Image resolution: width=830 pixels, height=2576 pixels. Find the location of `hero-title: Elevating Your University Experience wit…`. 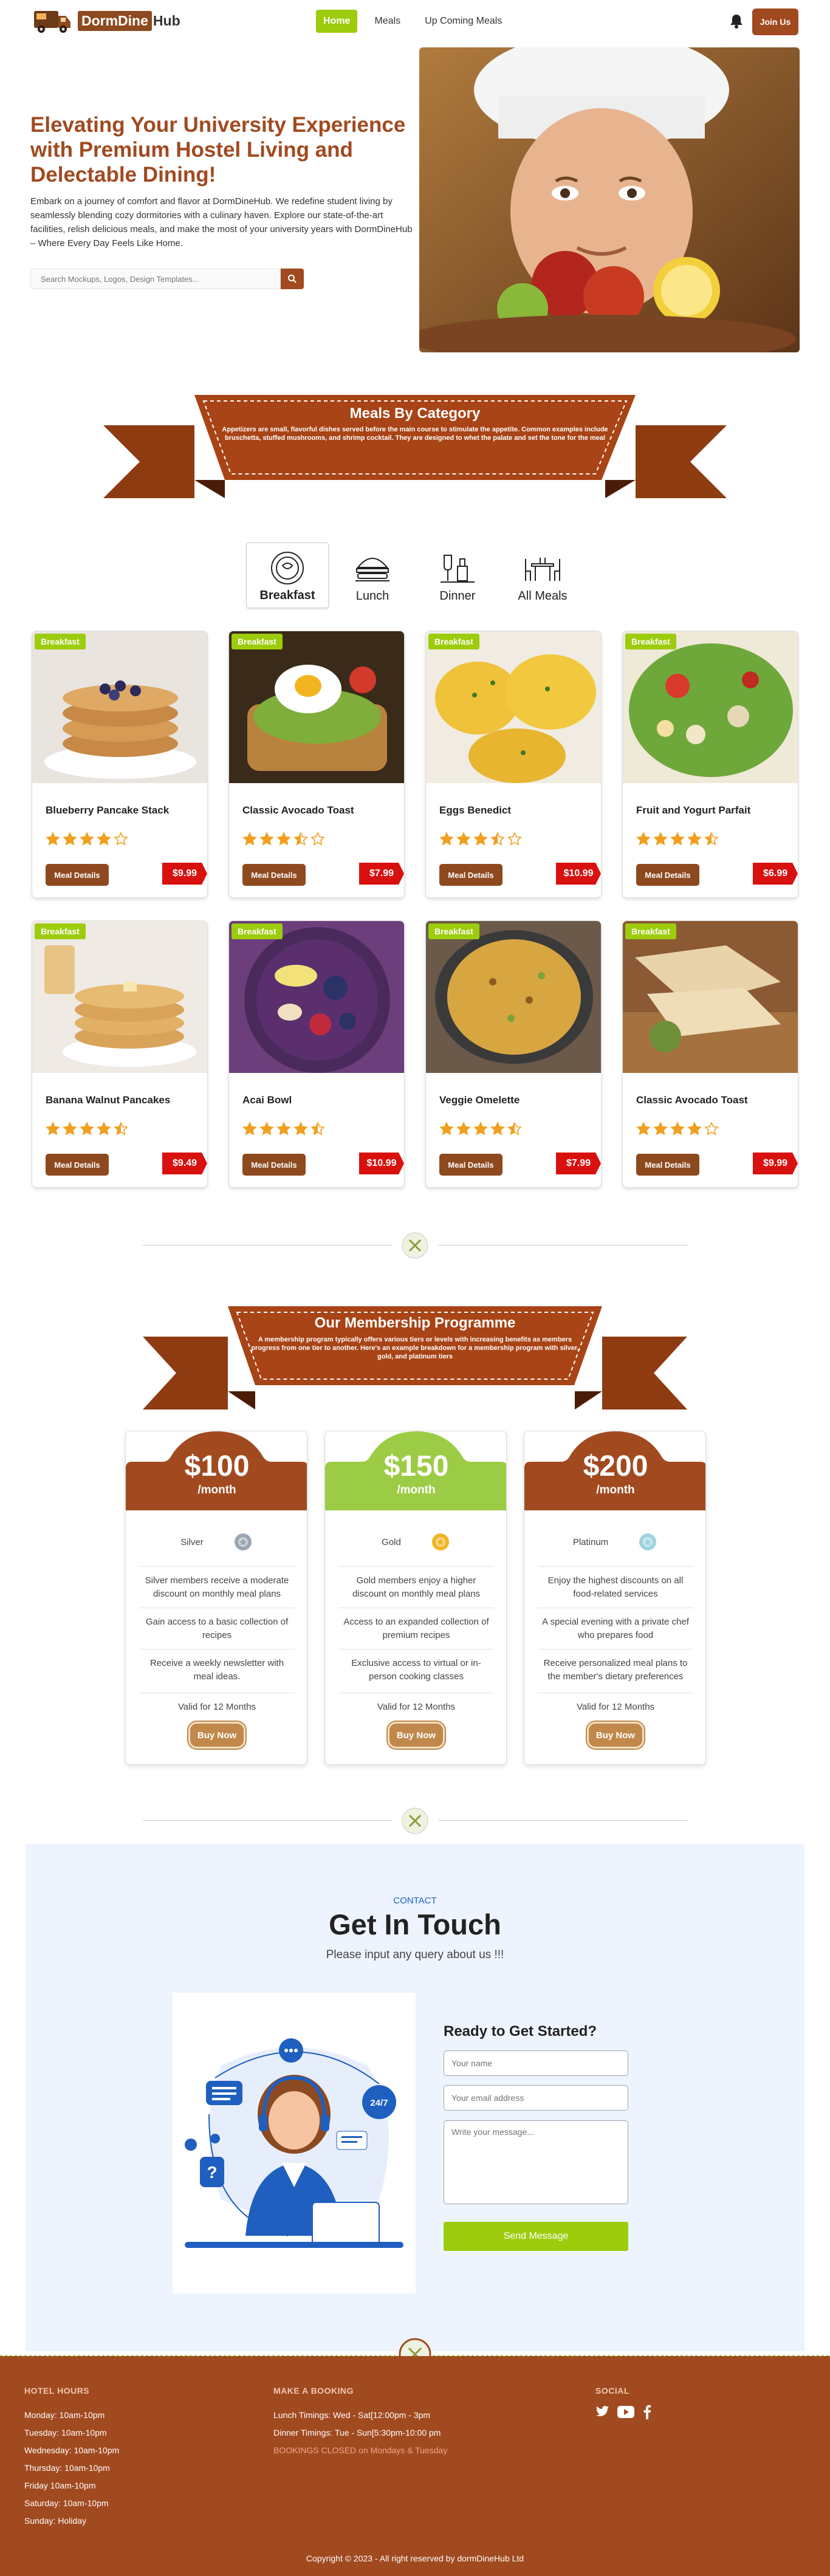

hero-title: Elevating Your University Experience wit… is located at coordinates (218, 150).